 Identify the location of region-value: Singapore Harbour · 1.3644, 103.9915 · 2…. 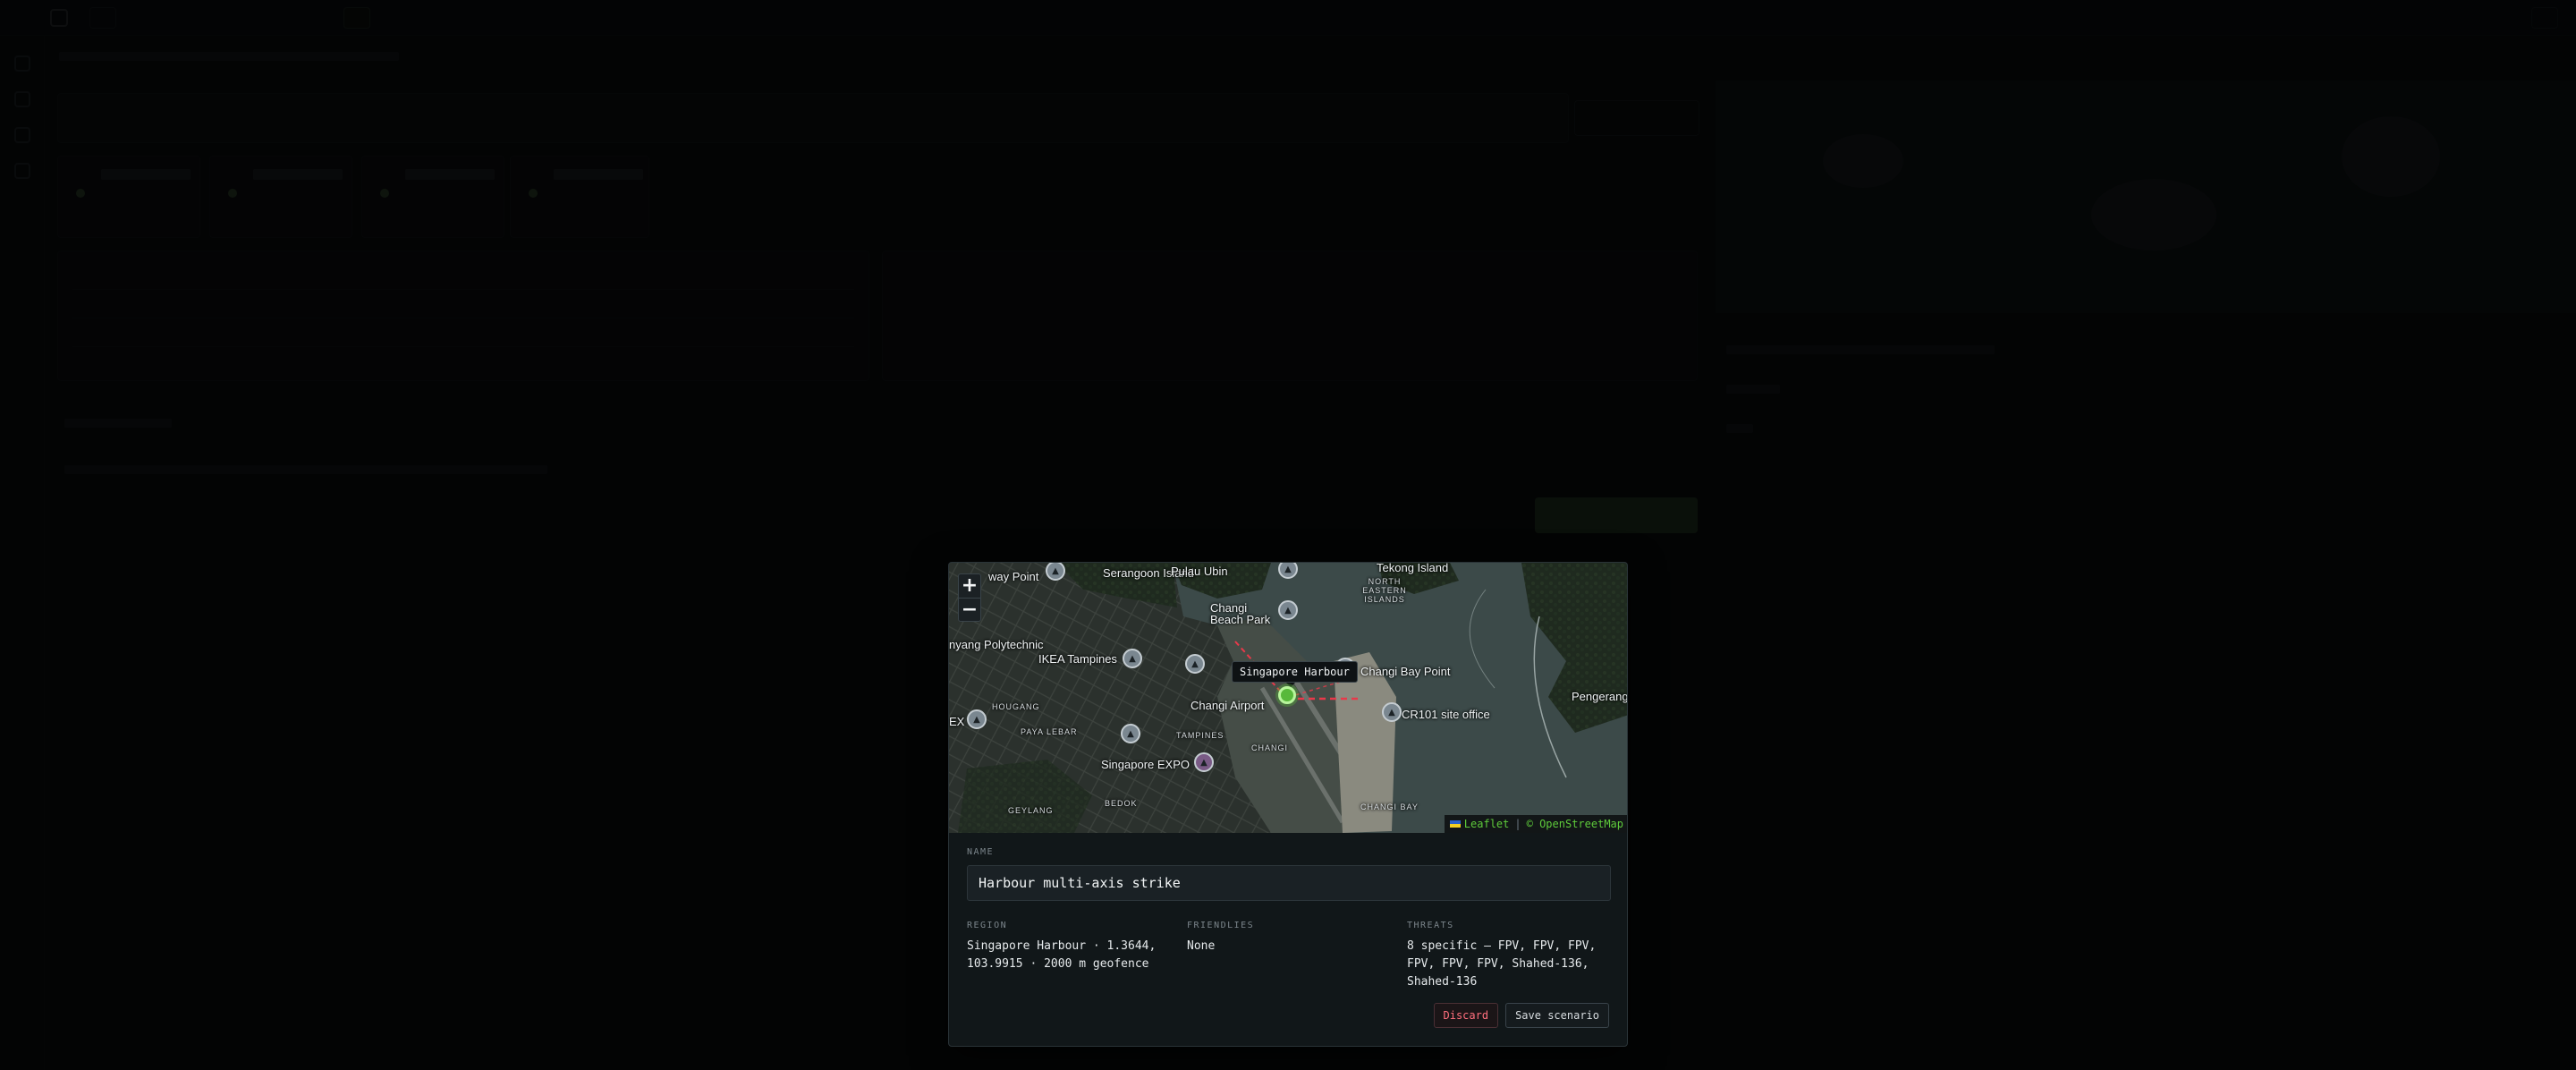
(1062, 955).